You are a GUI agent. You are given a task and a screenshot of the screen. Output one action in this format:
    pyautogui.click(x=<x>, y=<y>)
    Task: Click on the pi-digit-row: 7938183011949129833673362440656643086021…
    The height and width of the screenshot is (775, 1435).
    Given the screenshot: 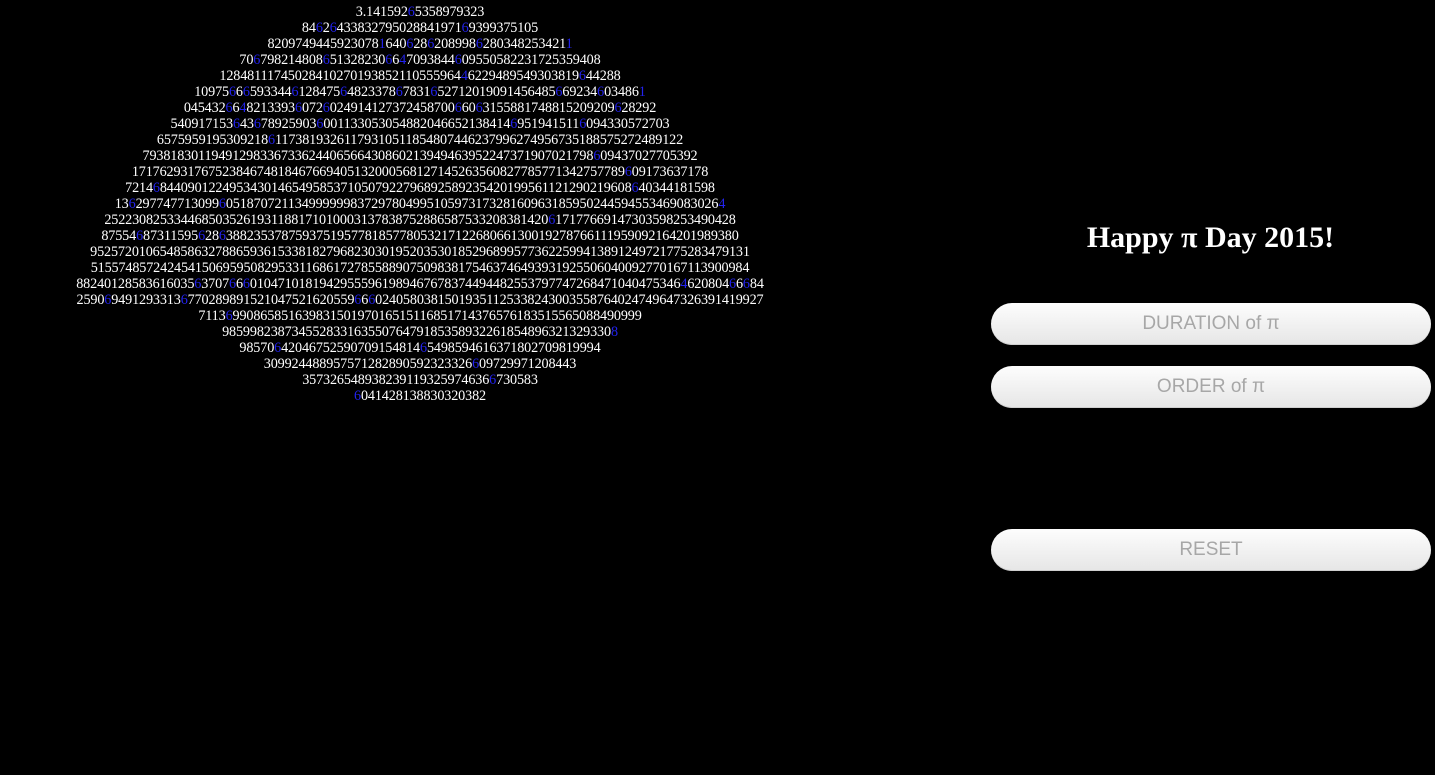 What is the action you would take?
    pyautogui.click(x=420, y=156)
    